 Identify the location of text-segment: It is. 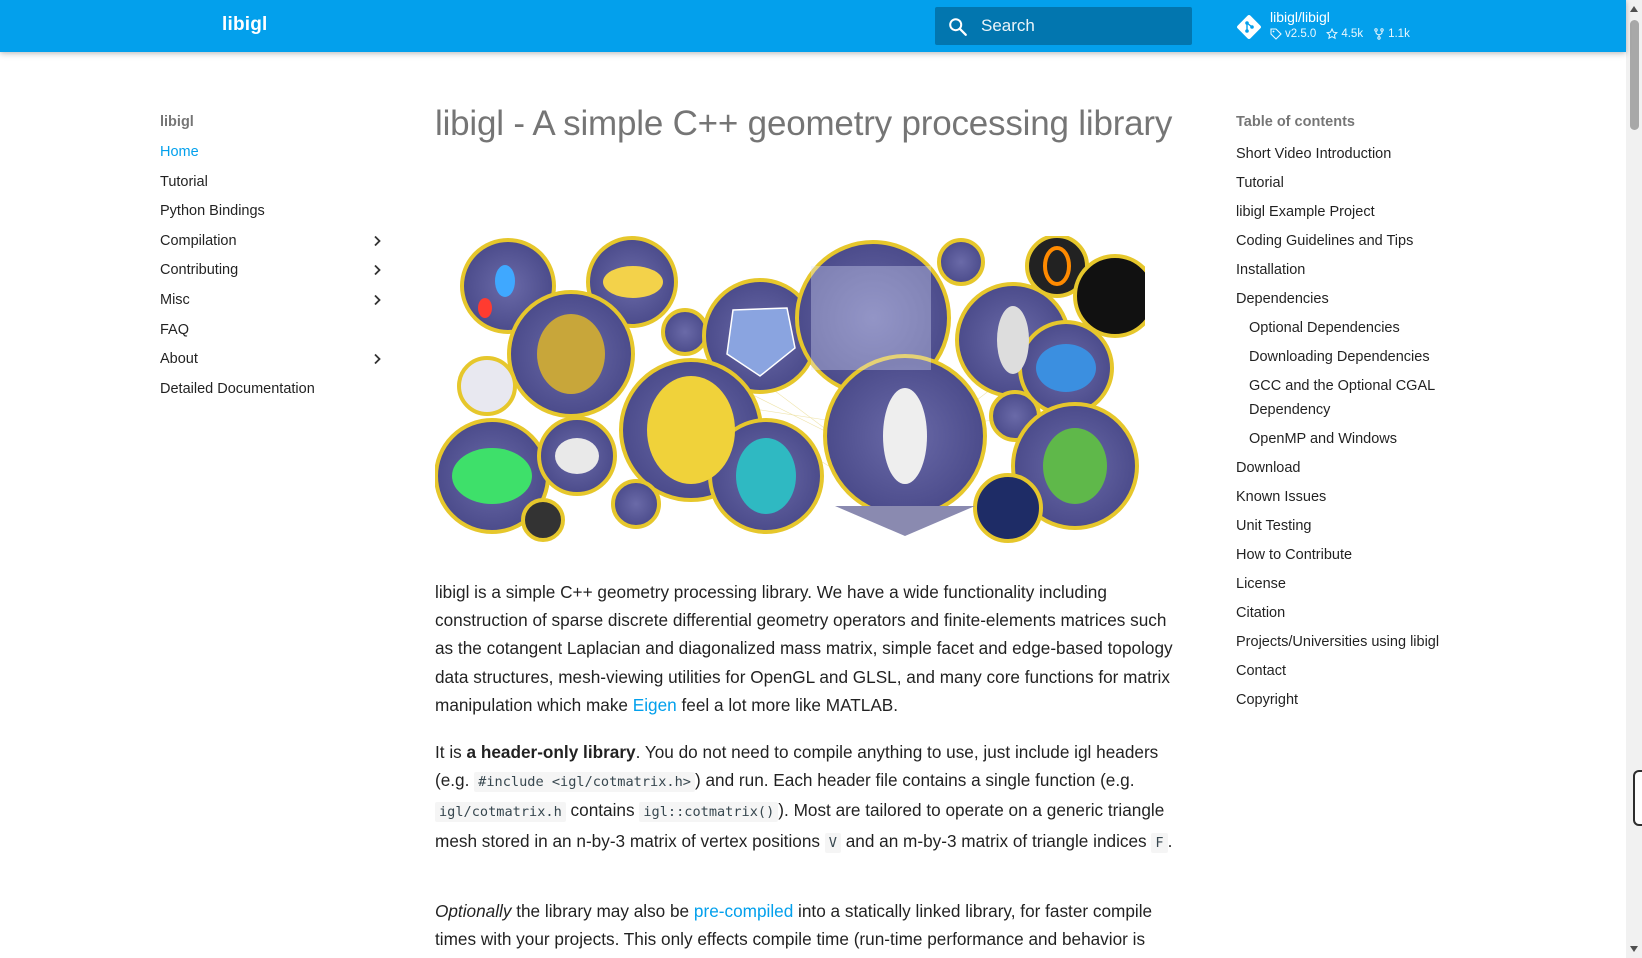
(451, 752).